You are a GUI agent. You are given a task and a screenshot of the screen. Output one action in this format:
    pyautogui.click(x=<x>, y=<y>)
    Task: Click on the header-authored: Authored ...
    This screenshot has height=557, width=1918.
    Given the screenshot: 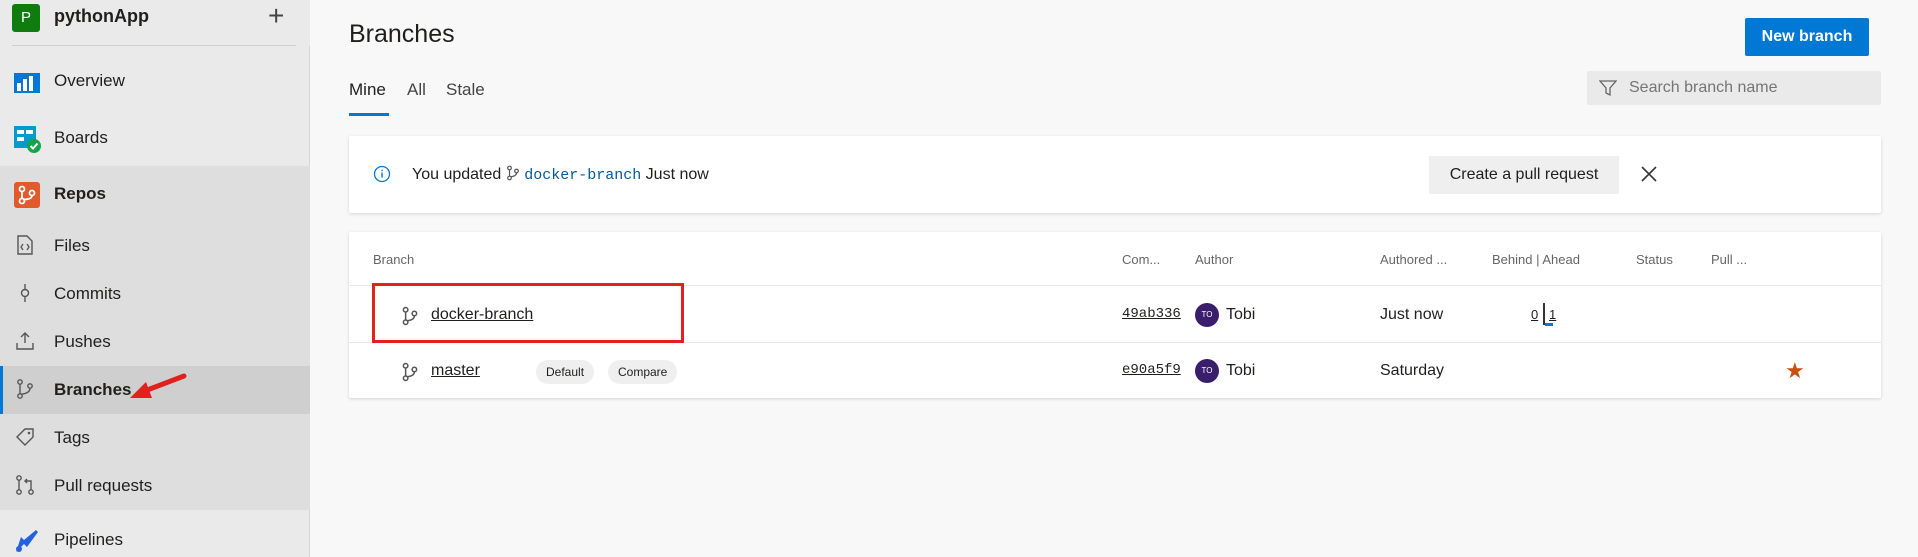 What is the action you would take?
    pyautogui.click(x=1413, y=259)
    